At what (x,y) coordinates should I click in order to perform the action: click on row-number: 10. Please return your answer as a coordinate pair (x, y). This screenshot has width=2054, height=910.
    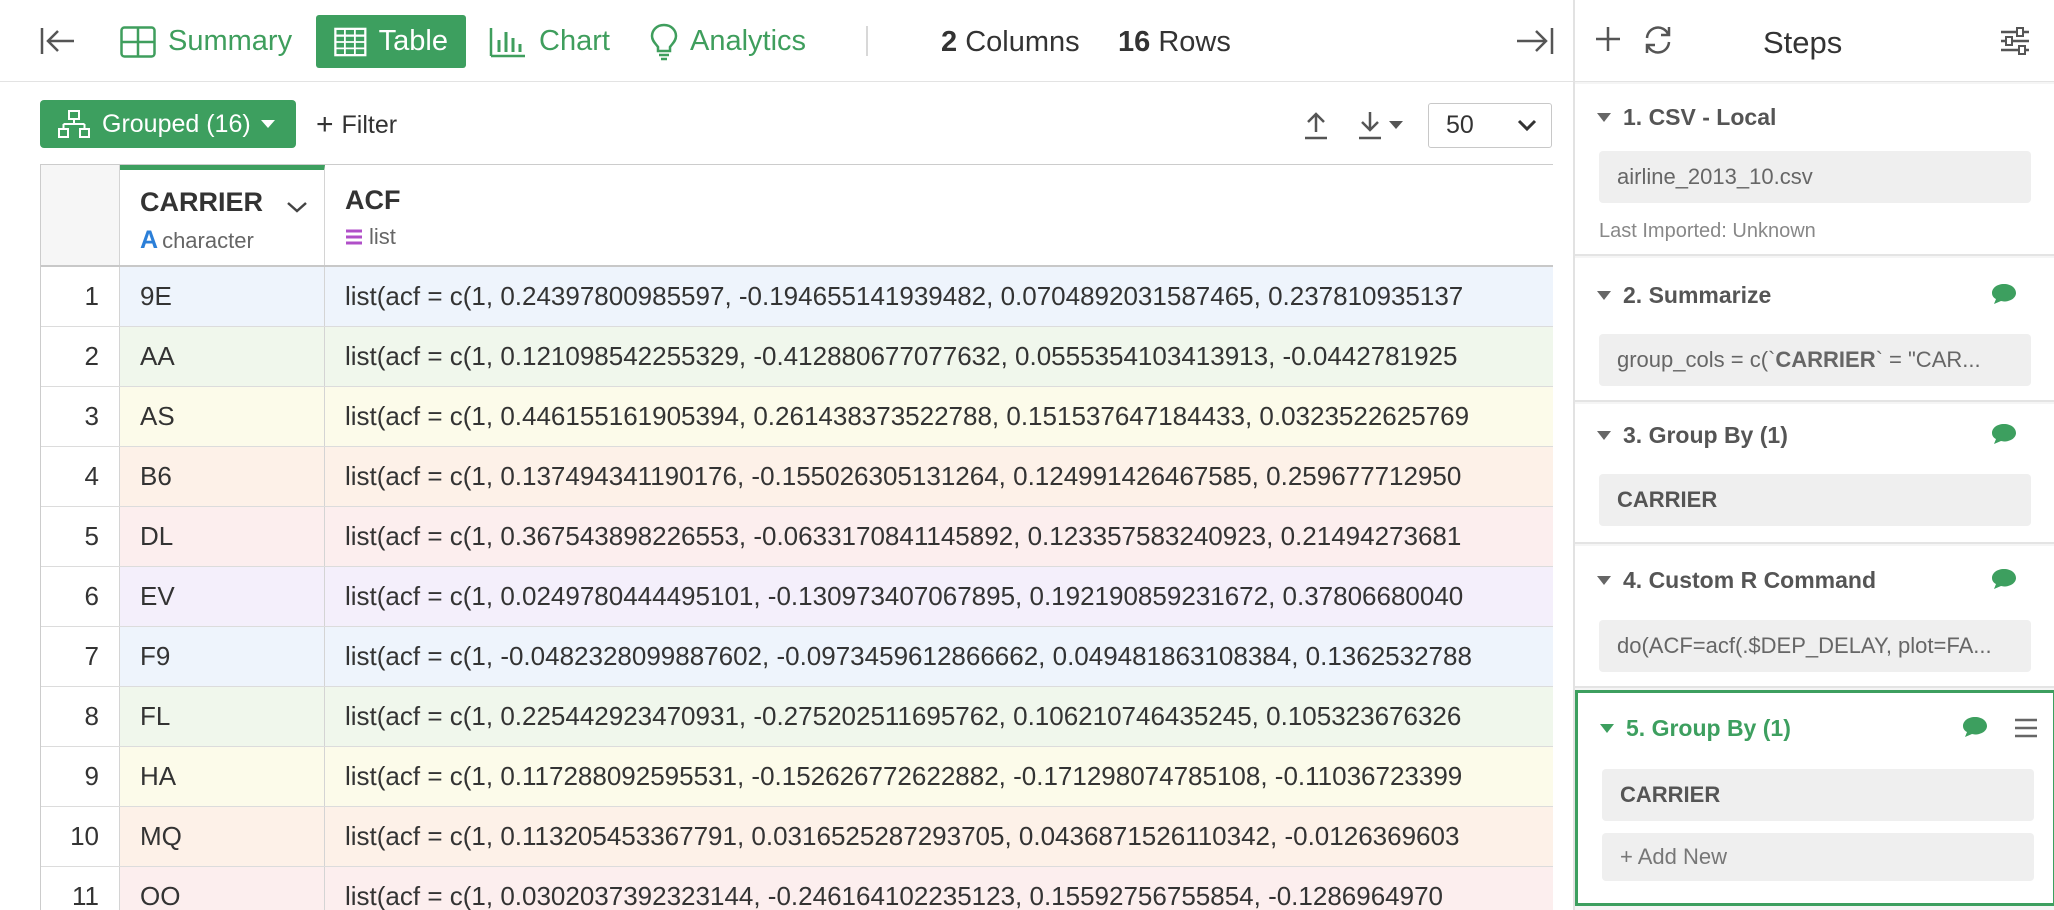
    Looking at the image, I should click on (80, 836).